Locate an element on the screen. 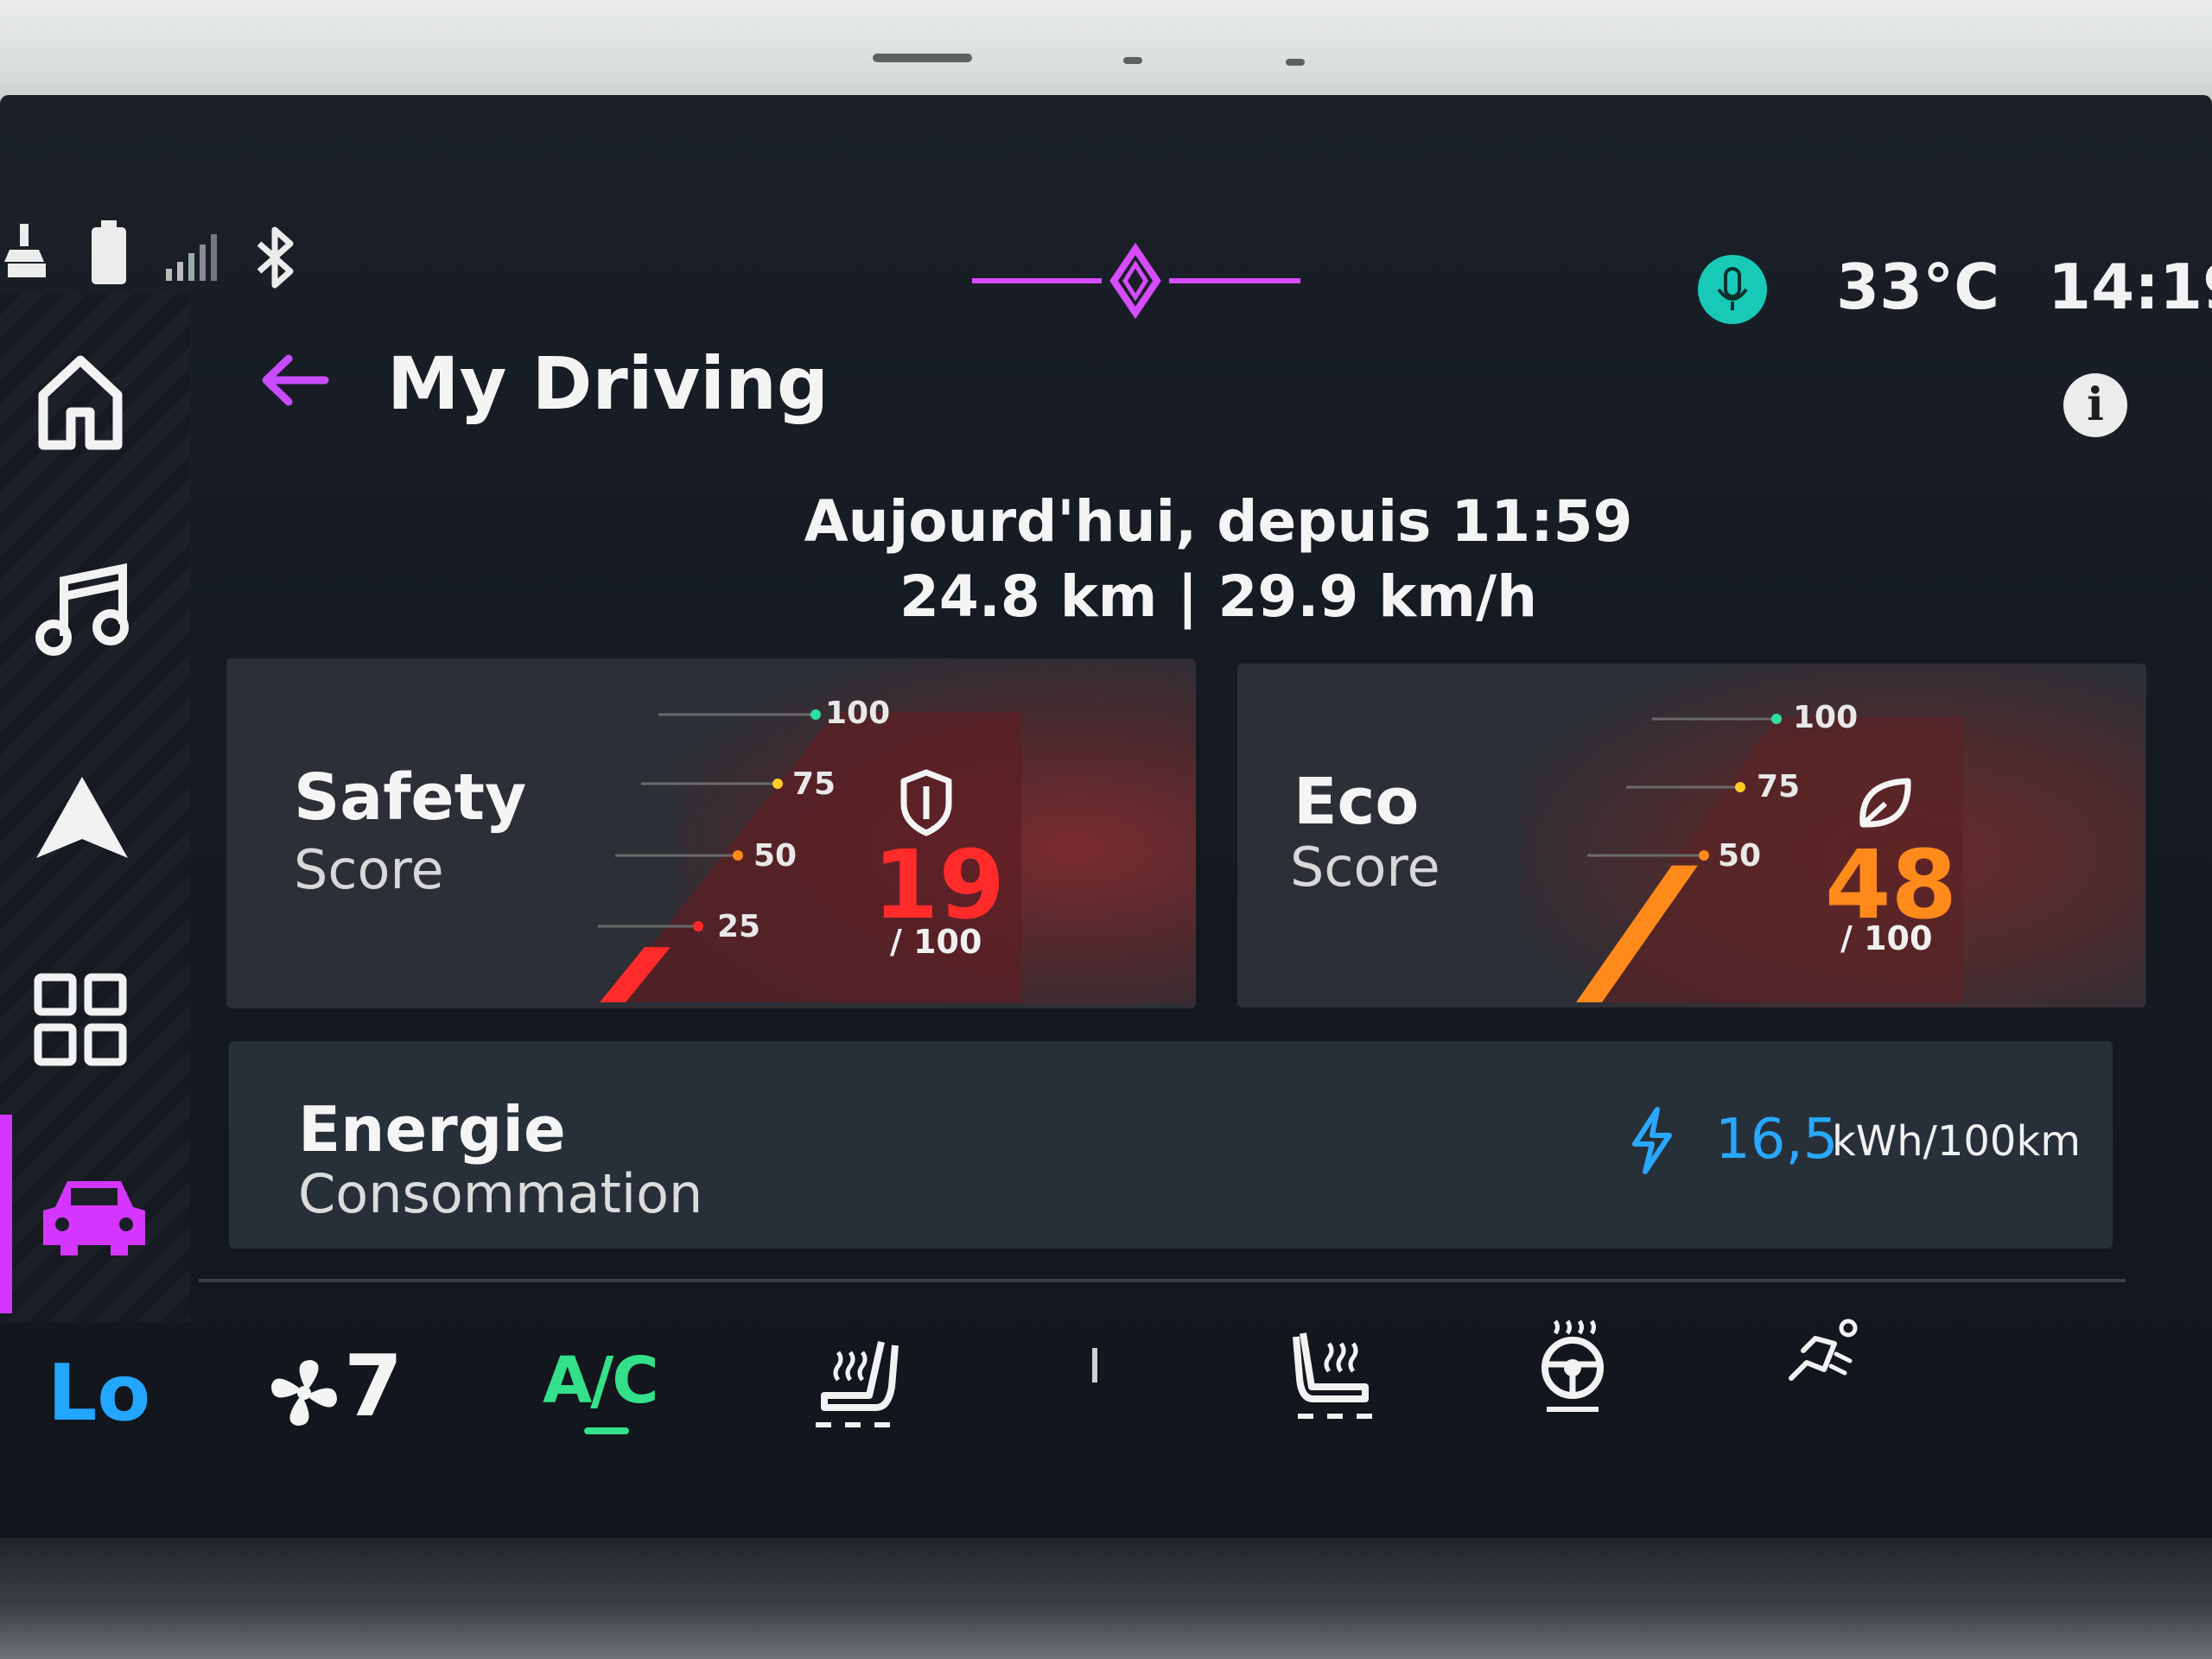 The width and height of the screenshot is (2212, 1659). bezel-bottom is located at coordinates (1106, 1598).